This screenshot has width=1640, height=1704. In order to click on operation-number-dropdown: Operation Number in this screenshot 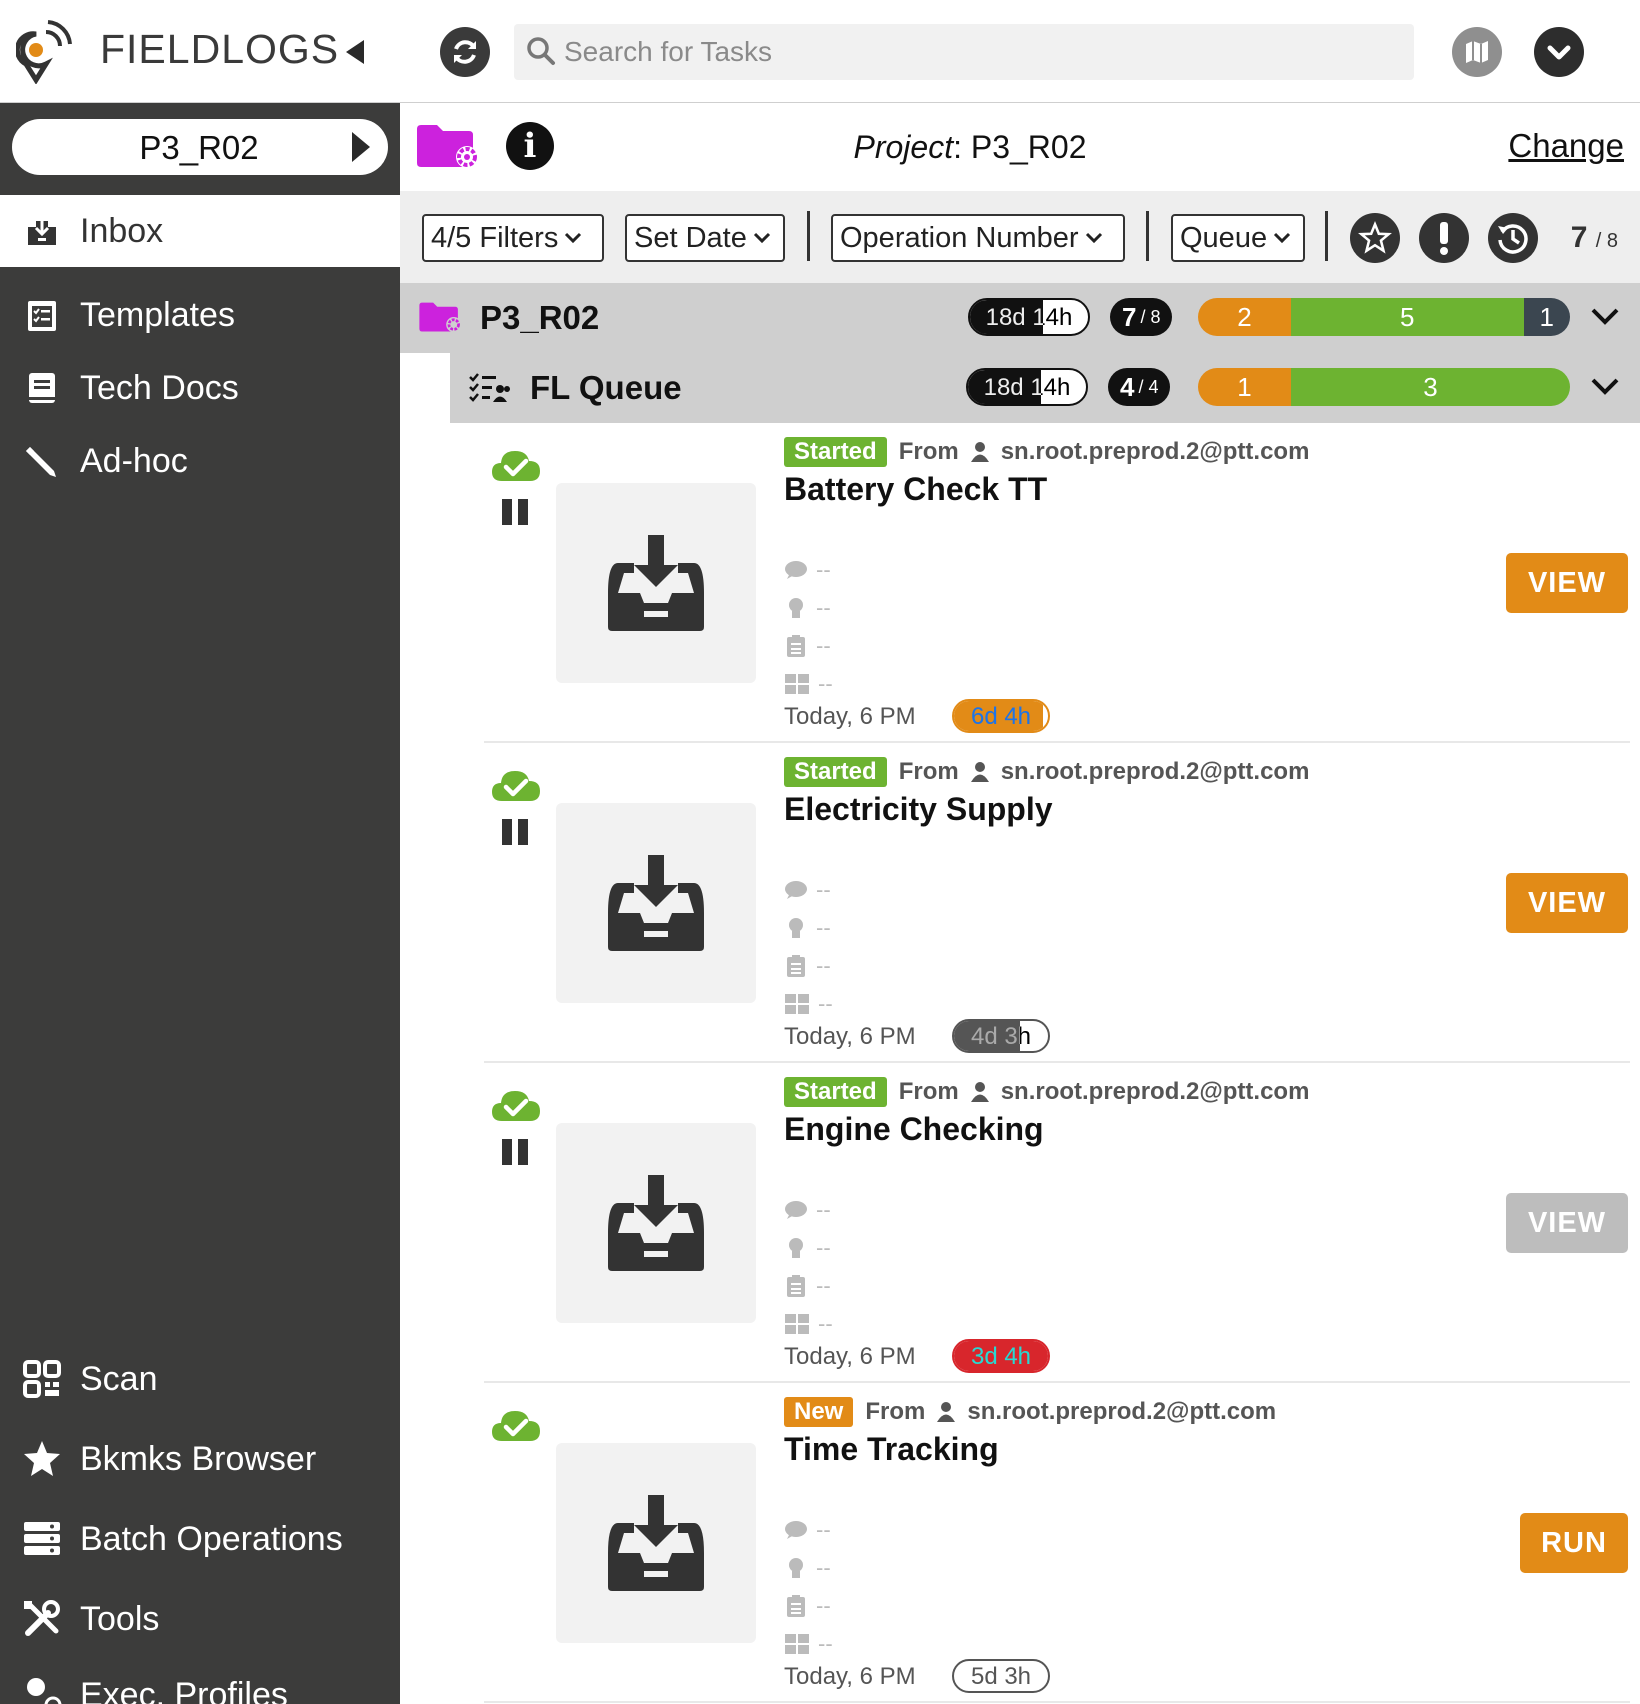, I will do `click(978, 238)`.